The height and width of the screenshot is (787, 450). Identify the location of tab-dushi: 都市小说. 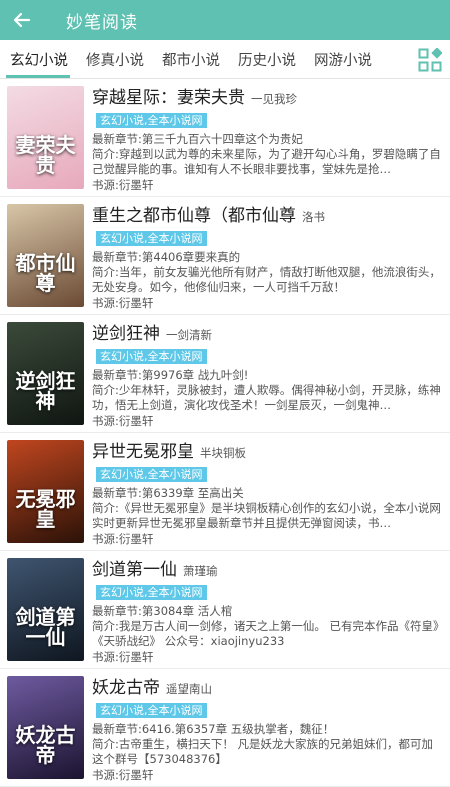
(191, 59).